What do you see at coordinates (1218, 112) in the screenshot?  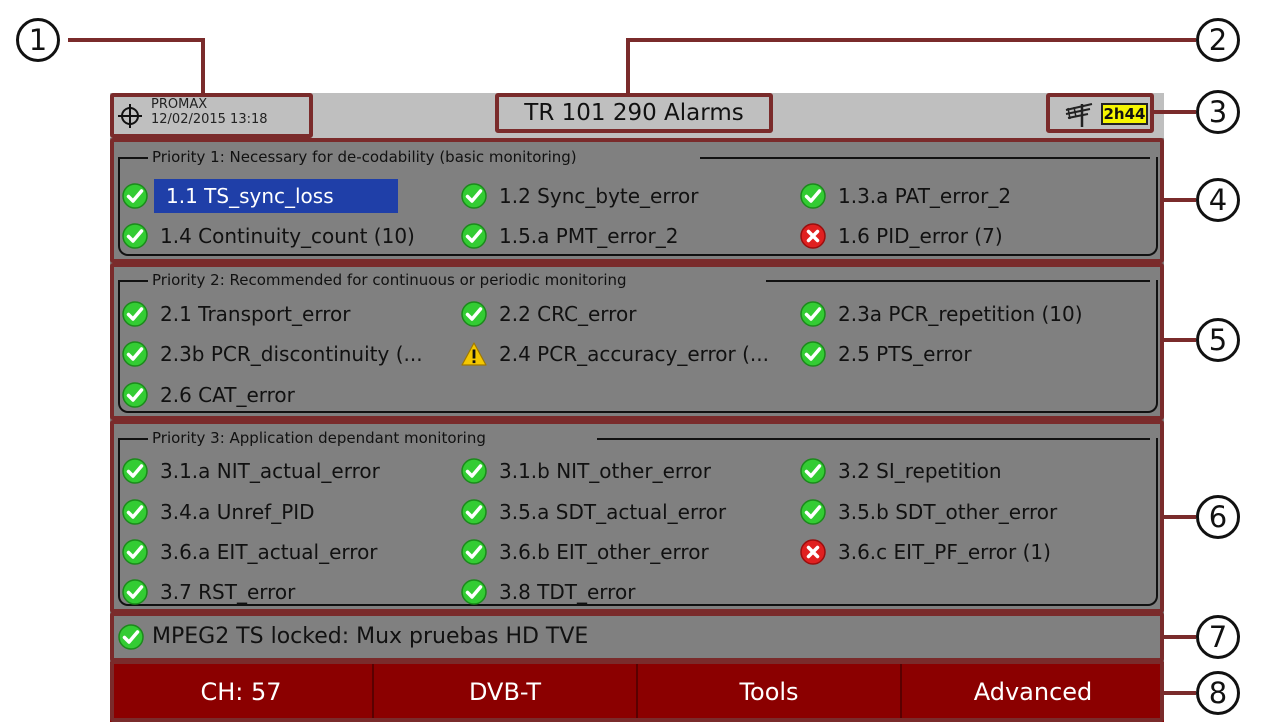 I see `callout-3: 3` at bounding box center [1218, 112].